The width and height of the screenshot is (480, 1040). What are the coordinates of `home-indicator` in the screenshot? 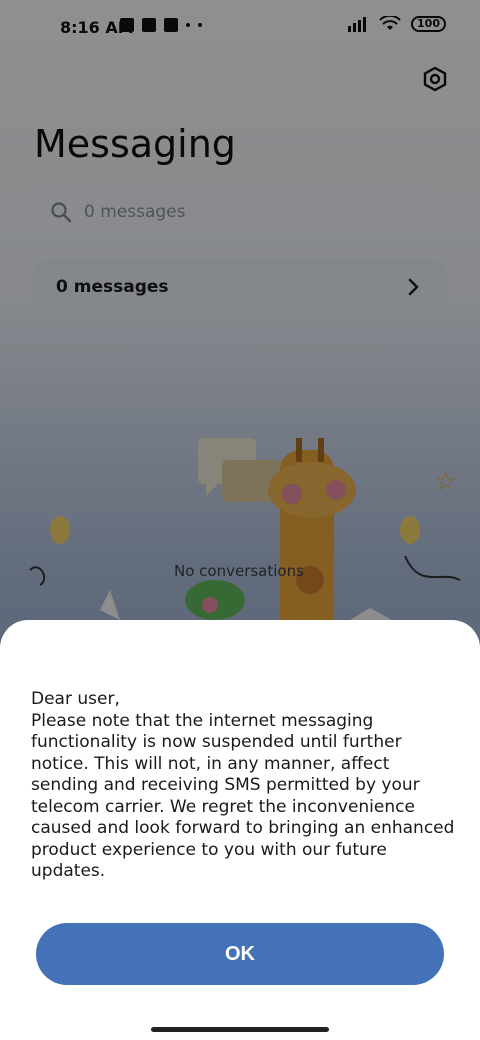 It's located at (240, 1029).